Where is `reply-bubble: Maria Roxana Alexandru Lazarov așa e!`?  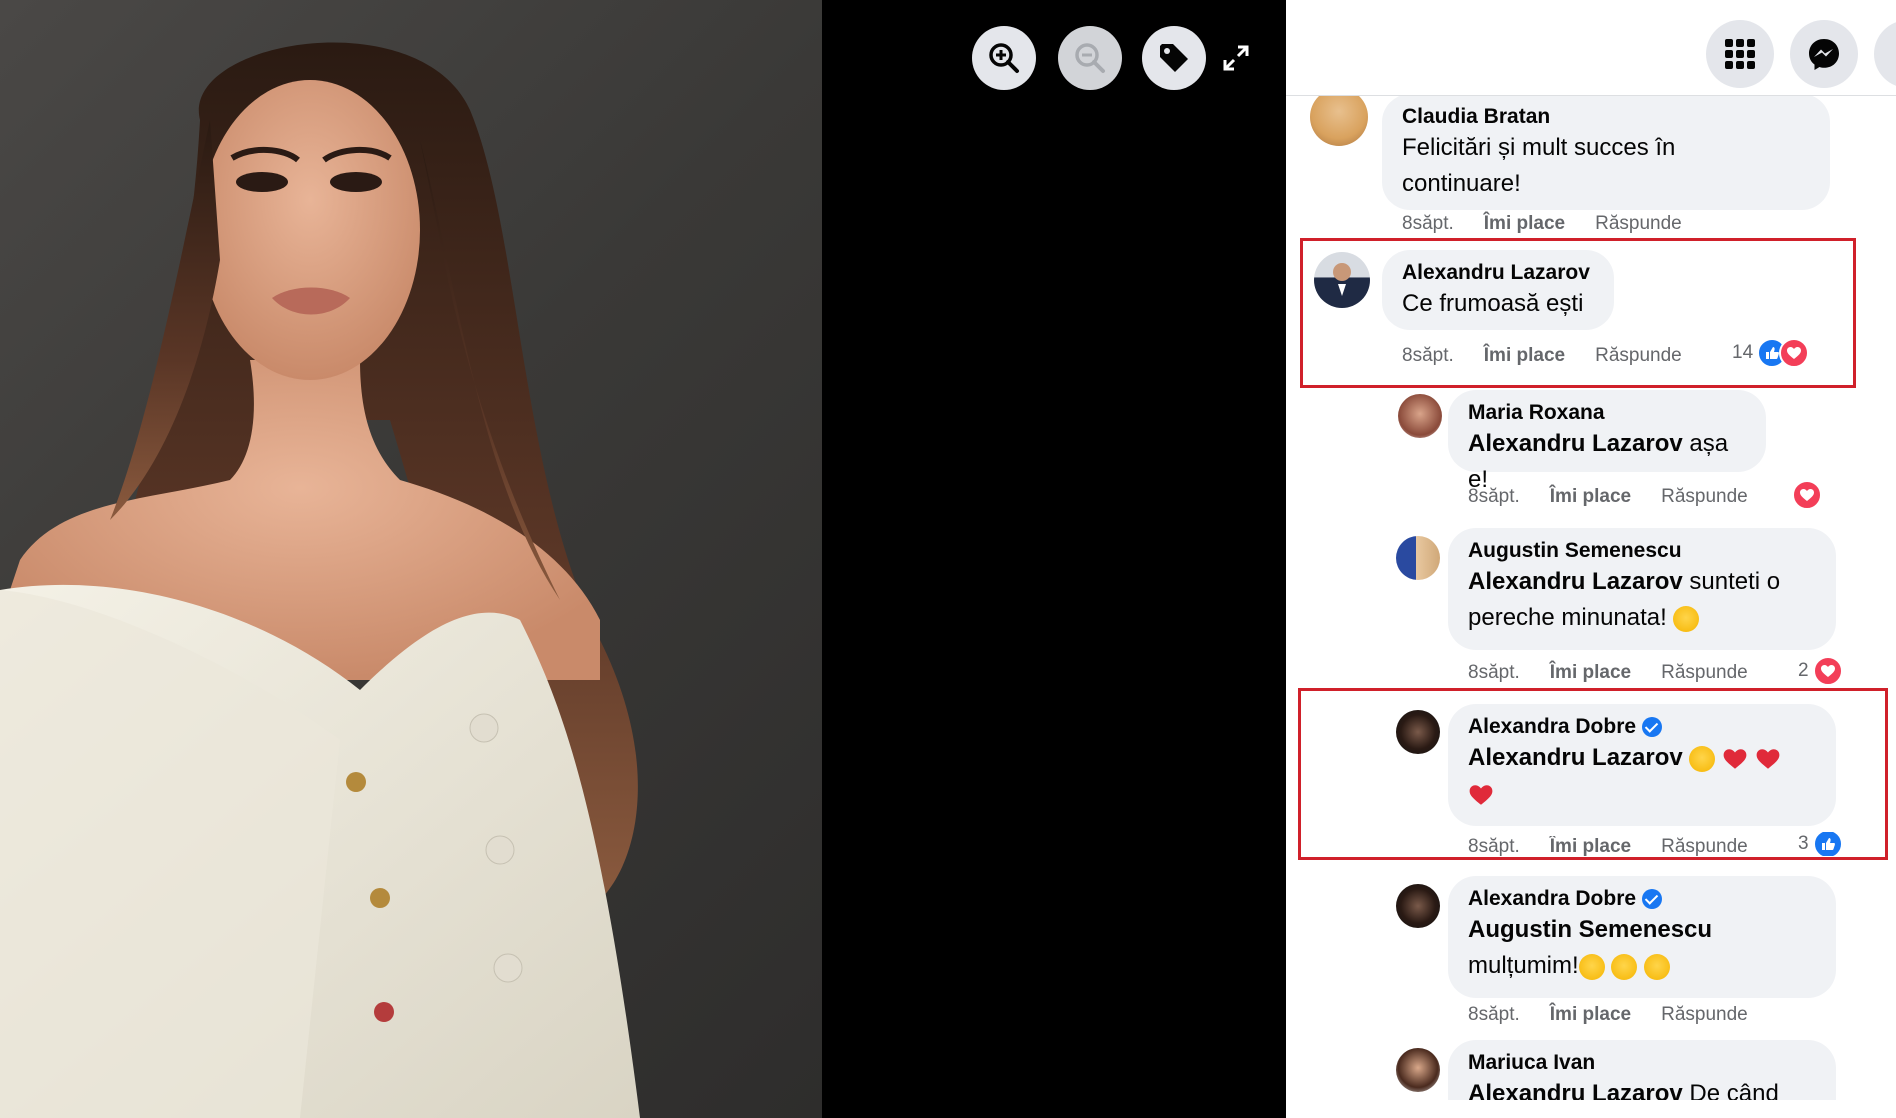 reply-bubble: Maria Roxana Alexandru Lazarov așa e! is located at coordinates (1607, 441).